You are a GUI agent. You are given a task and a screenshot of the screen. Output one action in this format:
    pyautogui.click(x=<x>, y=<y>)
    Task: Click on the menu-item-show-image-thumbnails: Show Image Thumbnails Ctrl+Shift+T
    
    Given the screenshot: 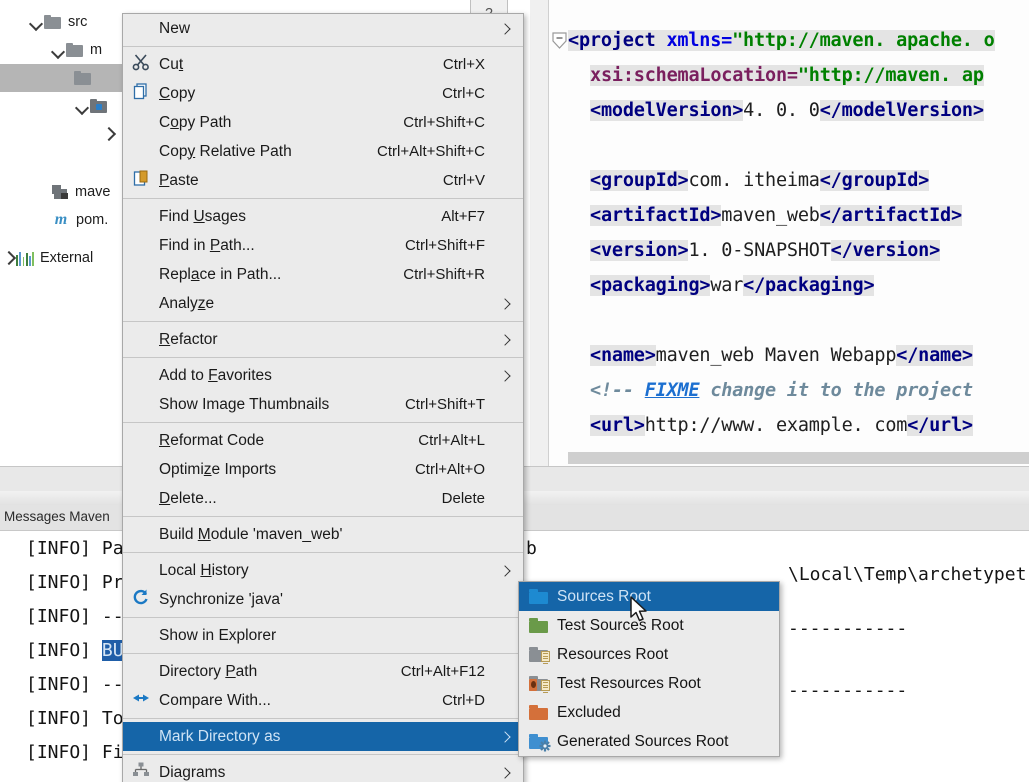 What is the action you would take?
    pyautogui.click(x=323, y=404)
    